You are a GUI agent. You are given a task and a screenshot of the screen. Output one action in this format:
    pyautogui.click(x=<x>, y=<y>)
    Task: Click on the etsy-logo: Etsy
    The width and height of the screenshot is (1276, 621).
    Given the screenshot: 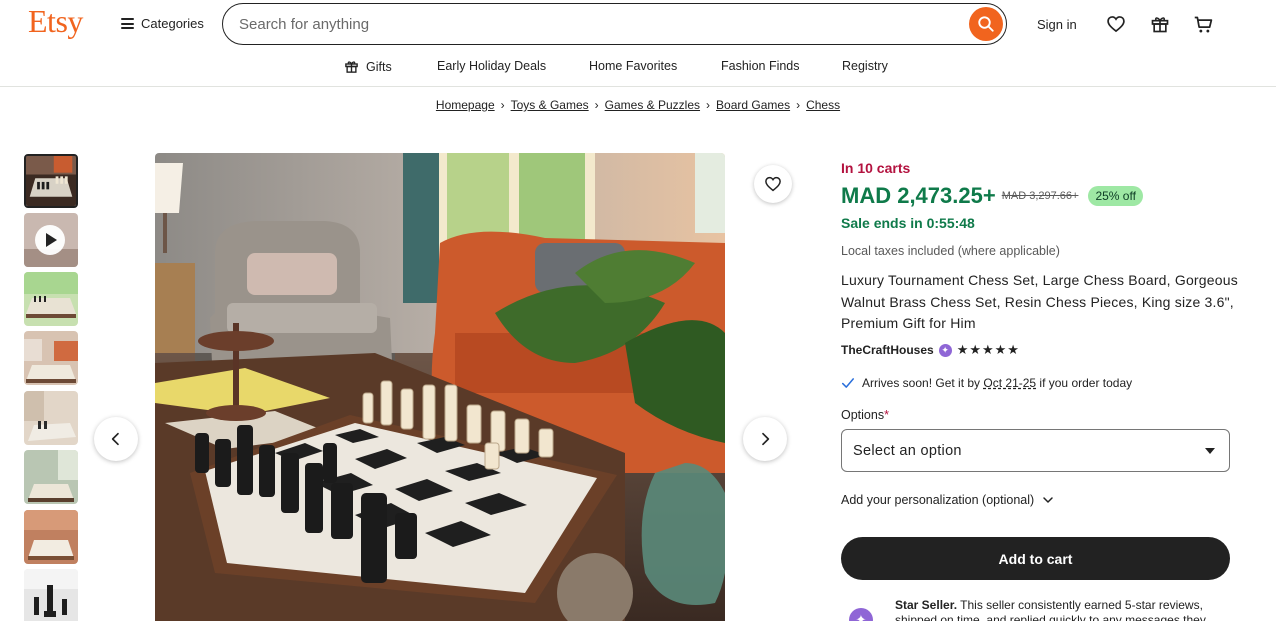 What is the action you would take?
    pyautogui.click(x=55, y=21)
    